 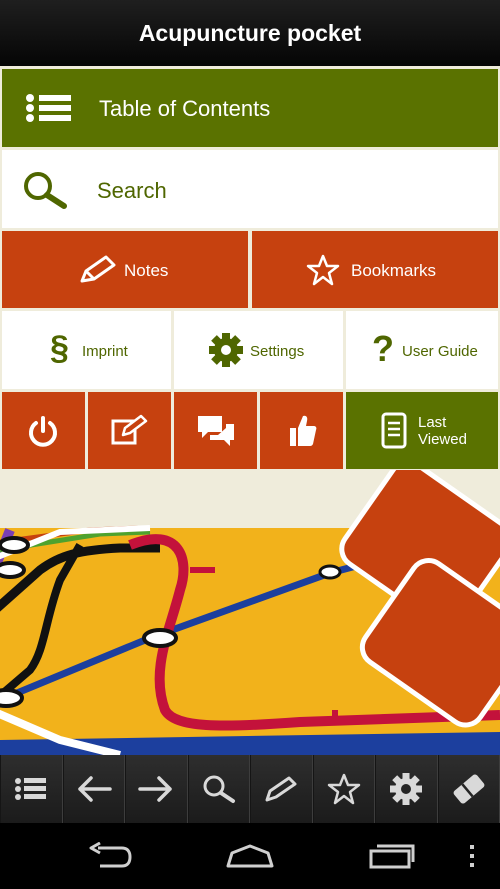 What do you see at coordinates (442, 431) in the screenshot?
I see `last-viewed-label: Last Viewed` at bounding box center [442, 431].